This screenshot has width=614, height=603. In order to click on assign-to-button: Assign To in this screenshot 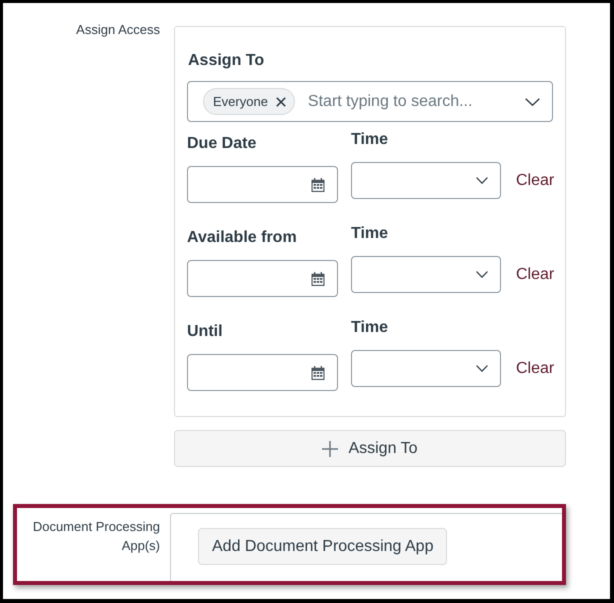, I will do `click(370, 448)`.